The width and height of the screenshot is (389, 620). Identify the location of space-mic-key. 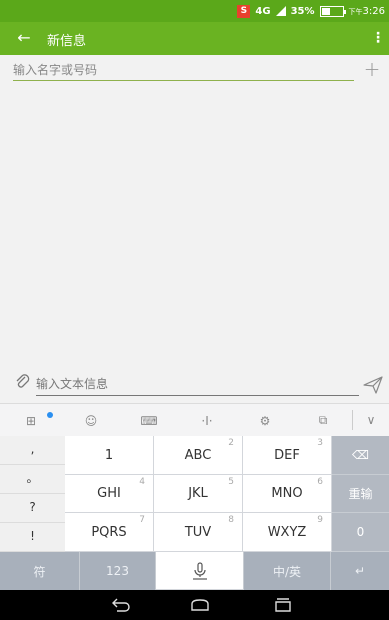
(200, 571).